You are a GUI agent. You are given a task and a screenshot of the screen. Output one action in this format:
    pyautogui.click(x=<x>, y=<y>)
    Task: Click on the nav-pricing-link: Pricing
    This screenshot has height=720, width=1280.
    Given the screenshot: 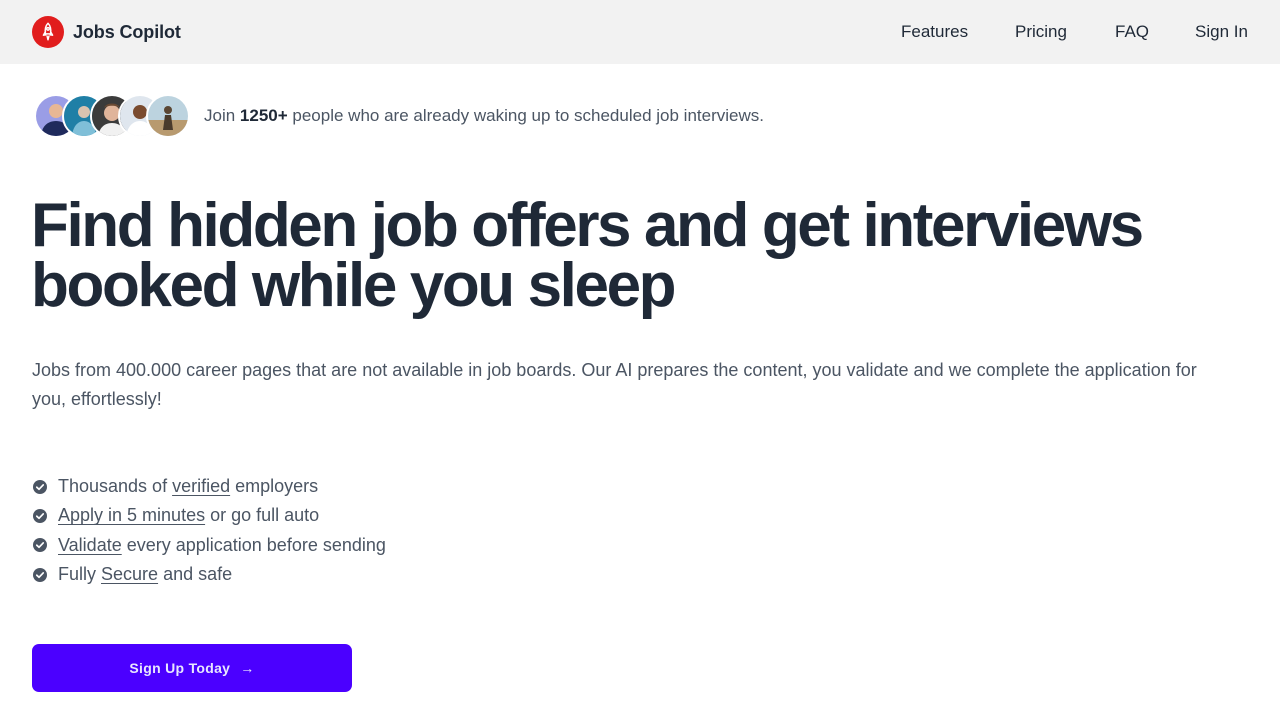 What is the action you would take?
    pyautogui.click(x=1041, y=32)
    